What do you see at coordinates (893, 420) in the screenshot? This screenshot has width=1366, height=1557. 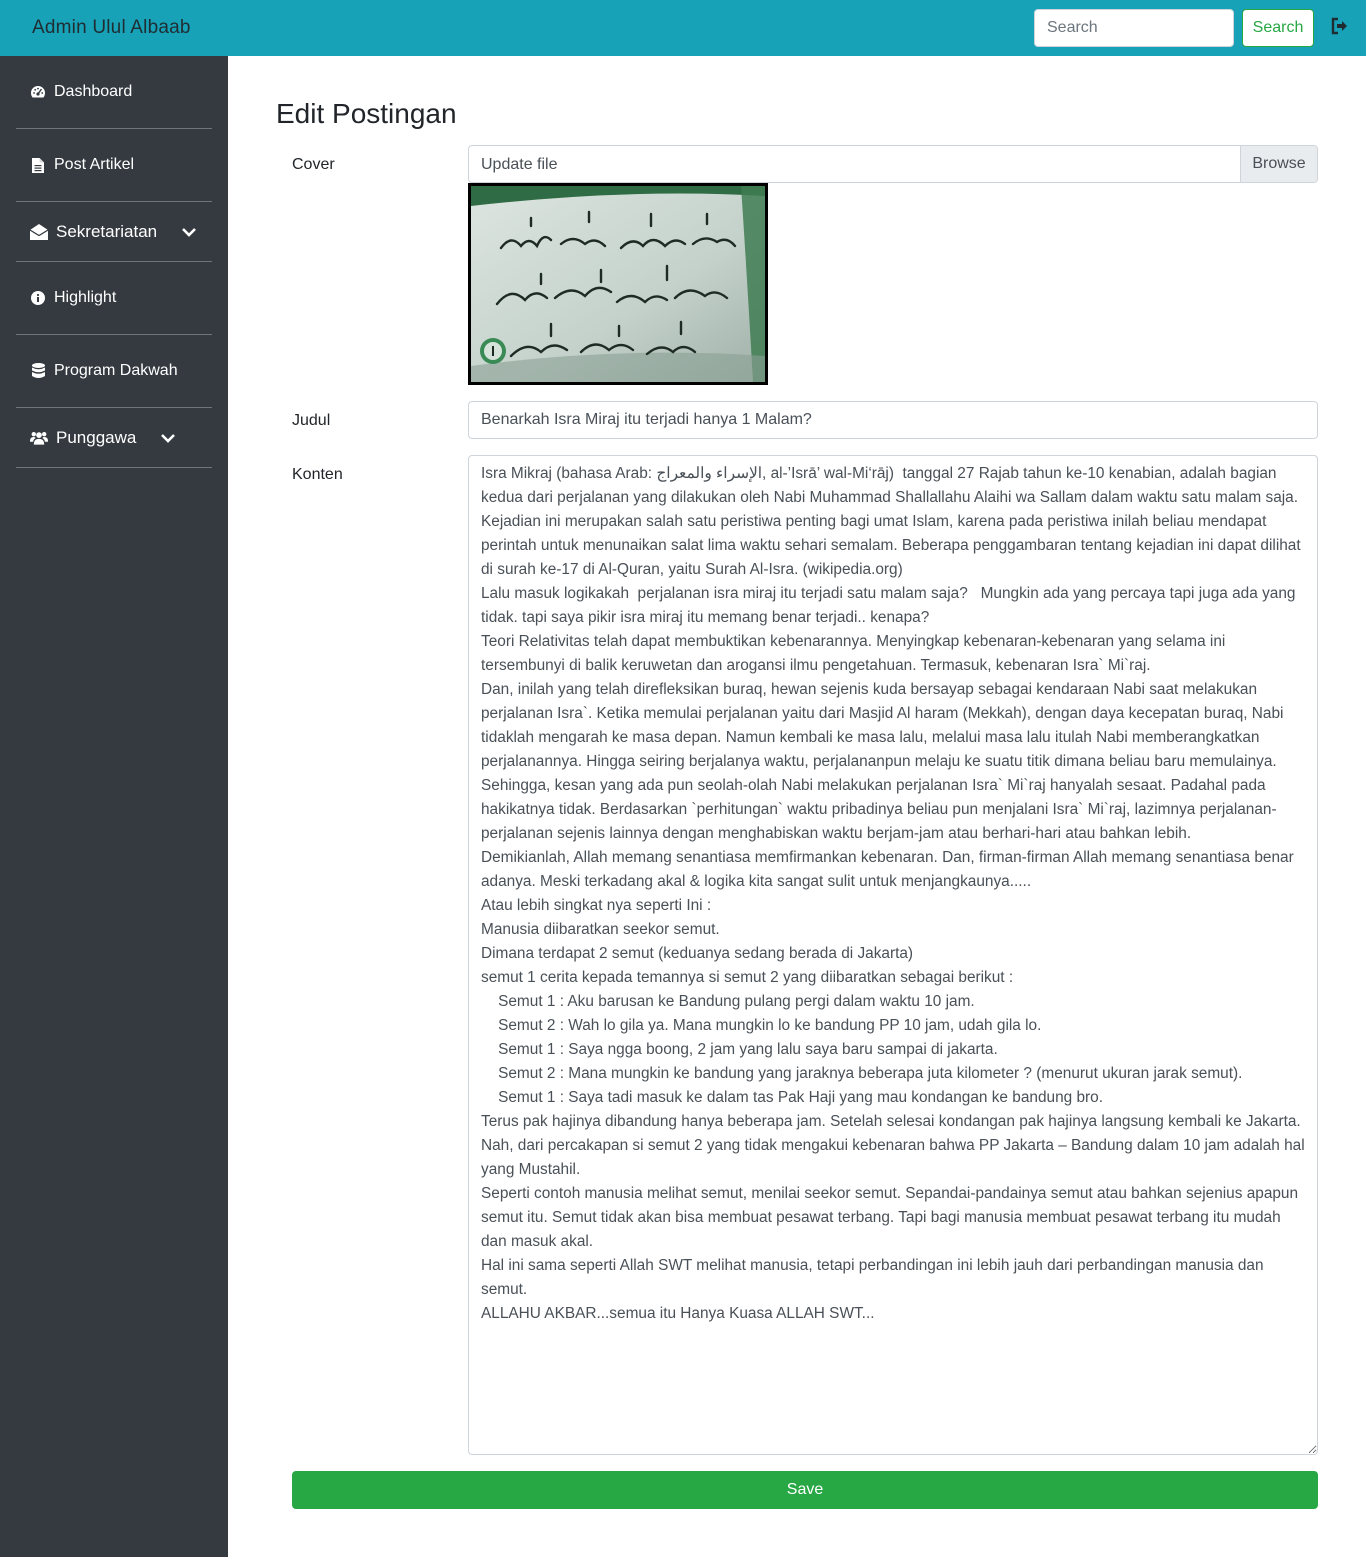 I see `judul-input` at bounding box center [893, 420].